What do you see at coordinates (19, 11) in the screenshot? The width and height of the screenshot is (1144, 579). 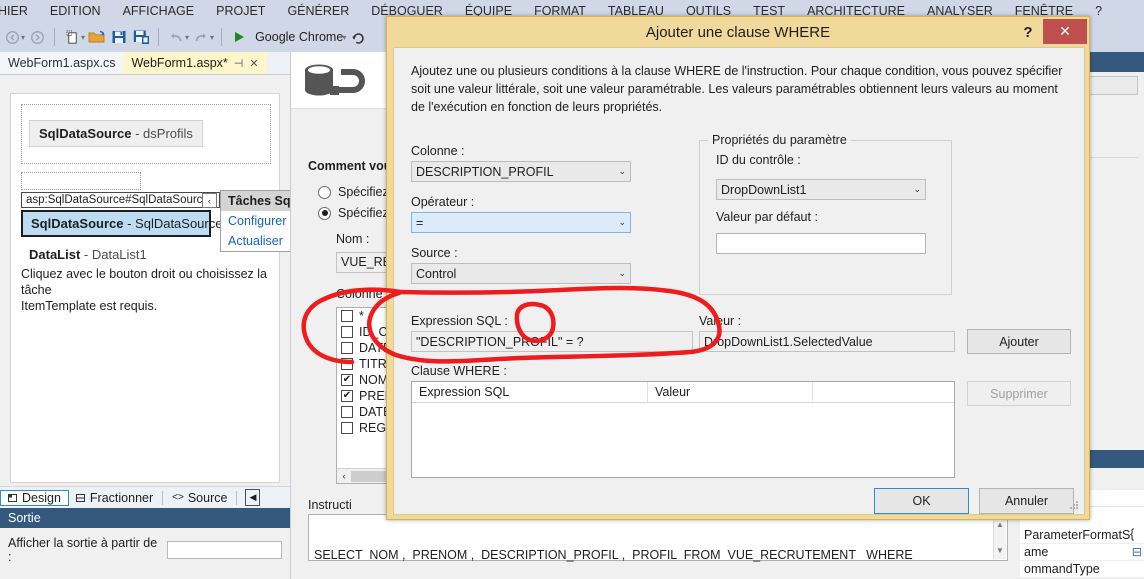 I see `menu-item-fichier: HIER` at bounding box center [19, 11].